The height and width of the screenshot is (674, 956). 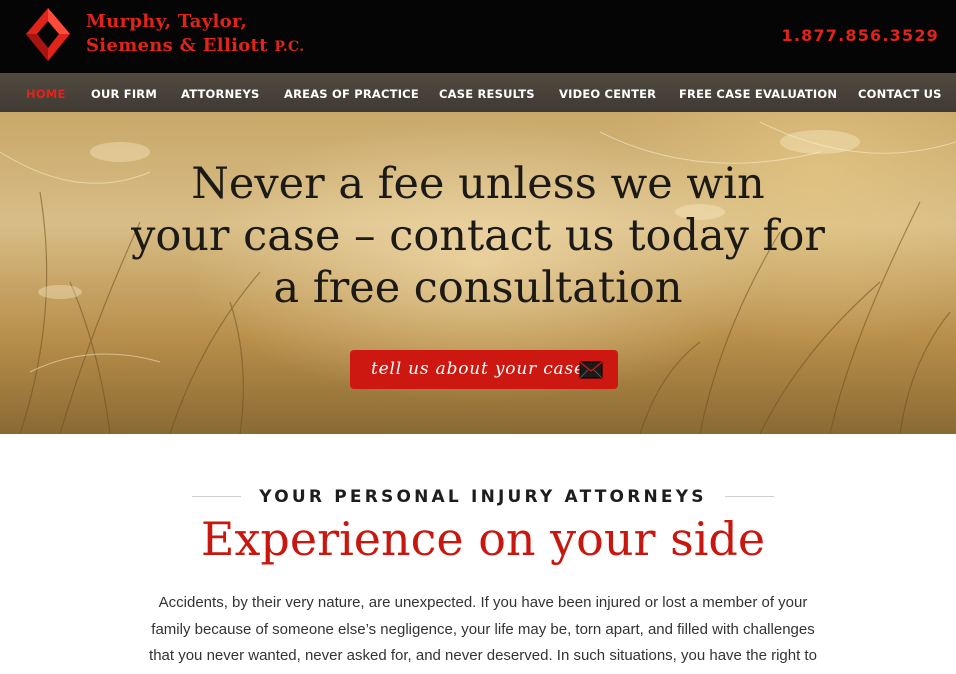 I want to click on nav-item-areas-of-practice: AREAS OF PRACTICE, so click(x=351, y=94).